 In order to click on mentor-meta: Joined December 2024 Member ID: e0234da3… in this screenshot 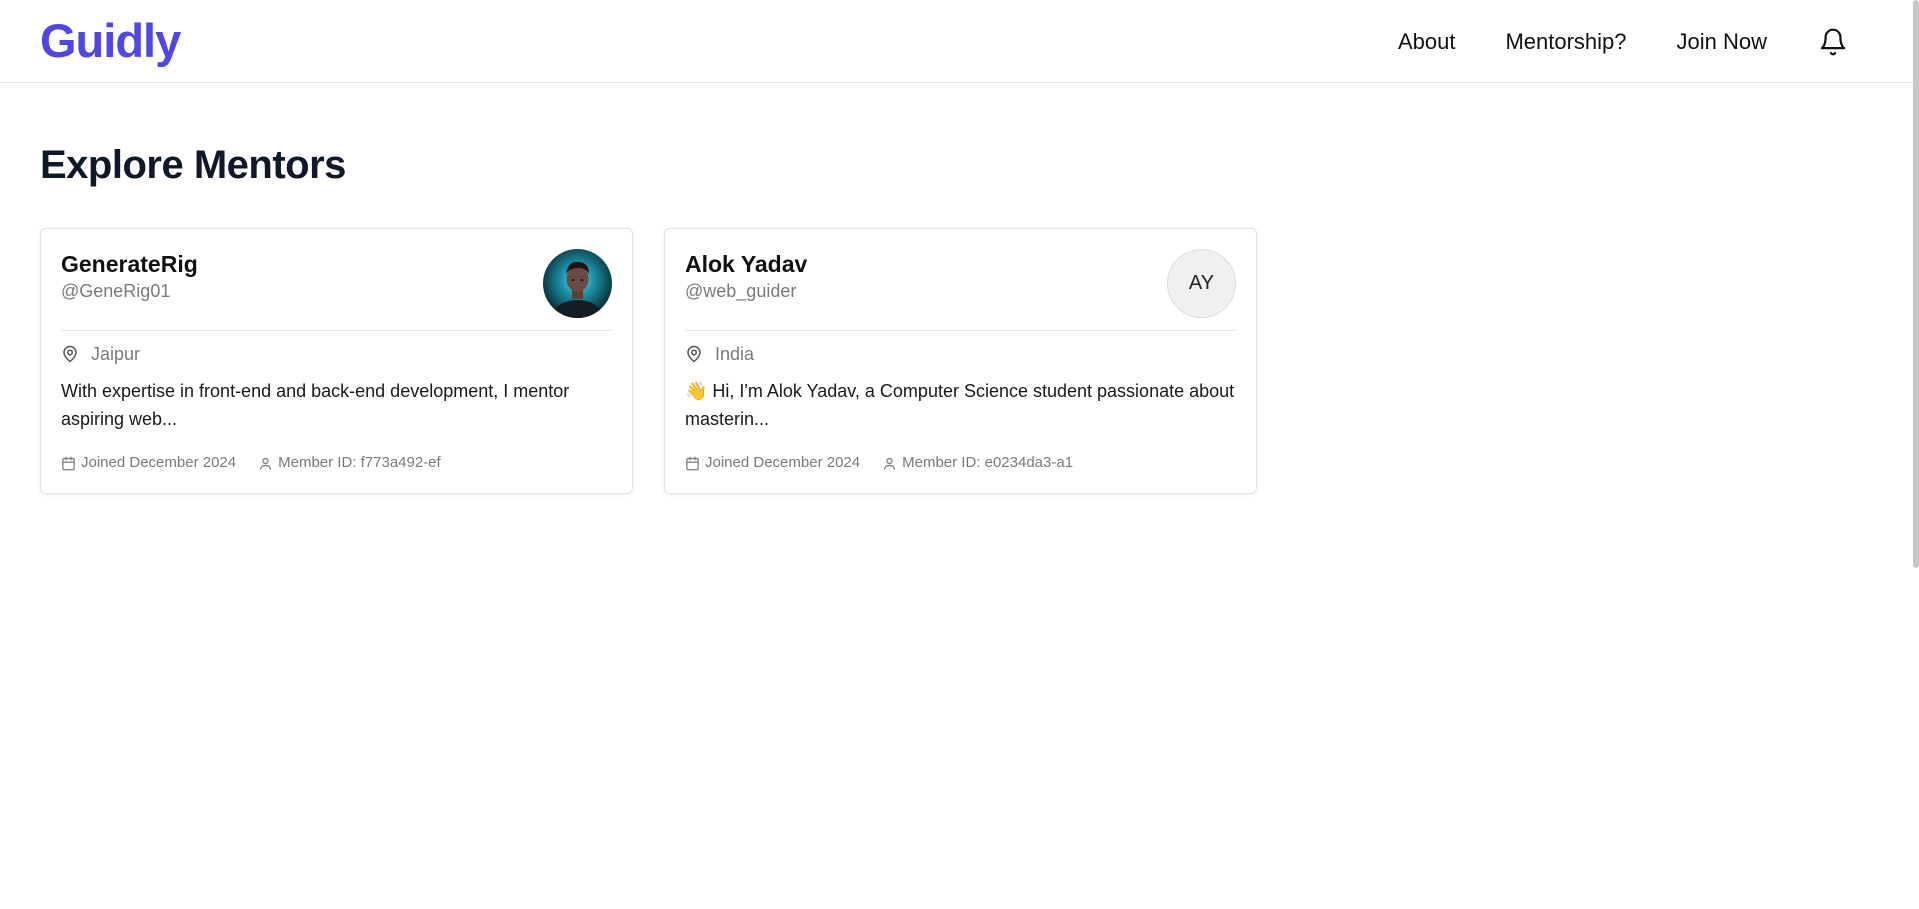, I will do `click(890, 463)`.